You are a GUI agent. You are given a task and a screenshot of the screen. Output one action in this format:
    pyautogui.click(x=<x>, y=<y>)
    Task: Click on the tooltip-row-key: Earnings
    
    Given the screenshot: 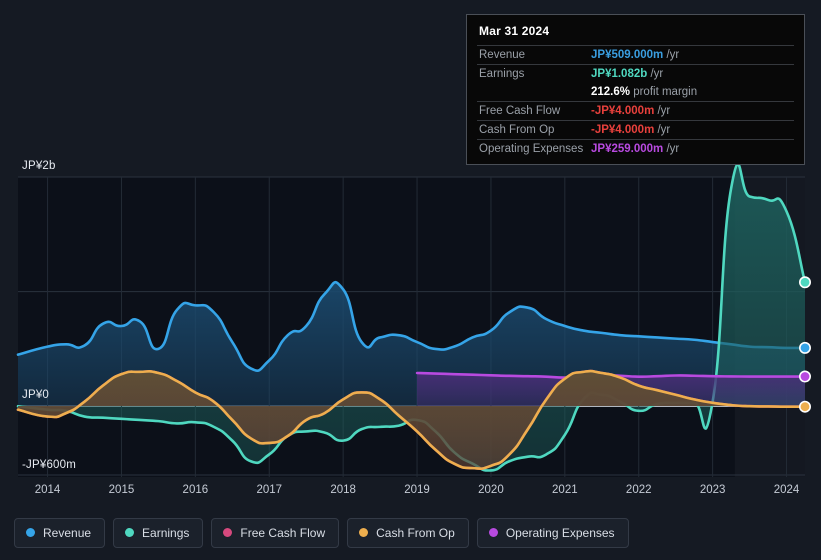 What is the action you would take?
    pyautogui.click(x=533, y=73)
    